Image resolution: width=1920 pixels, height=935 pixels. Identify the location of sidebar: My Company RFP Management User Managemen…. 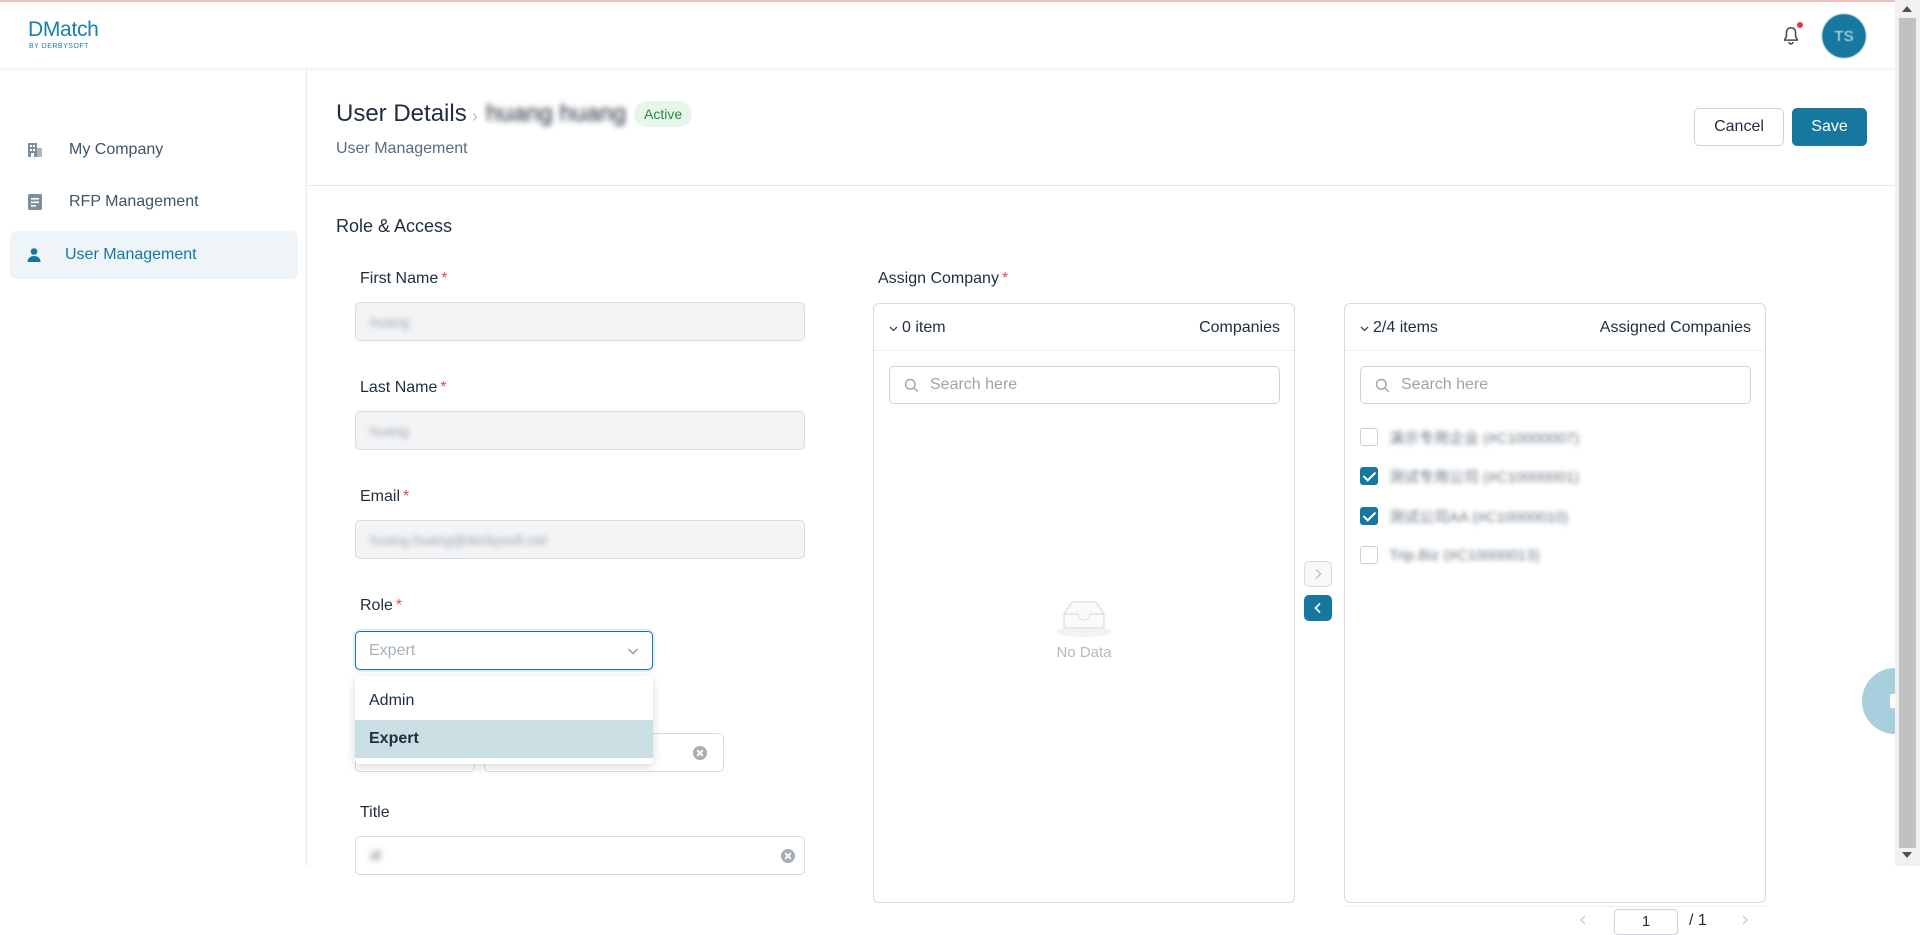
(153, 467).